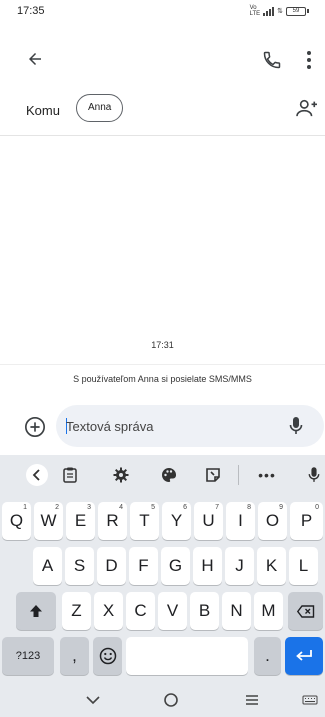 The width and height of the screenshot is (325, 717). I want to click on key-n: N, so click(236, 611).